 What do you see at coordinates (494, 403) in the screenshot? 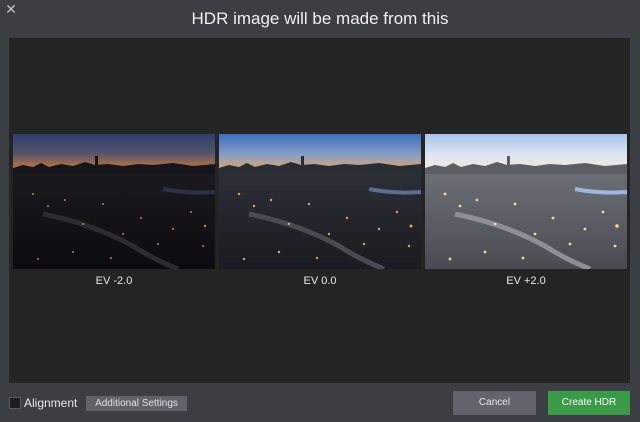
I see `cancel-button: Cancel` at bounding box center [494, 403].